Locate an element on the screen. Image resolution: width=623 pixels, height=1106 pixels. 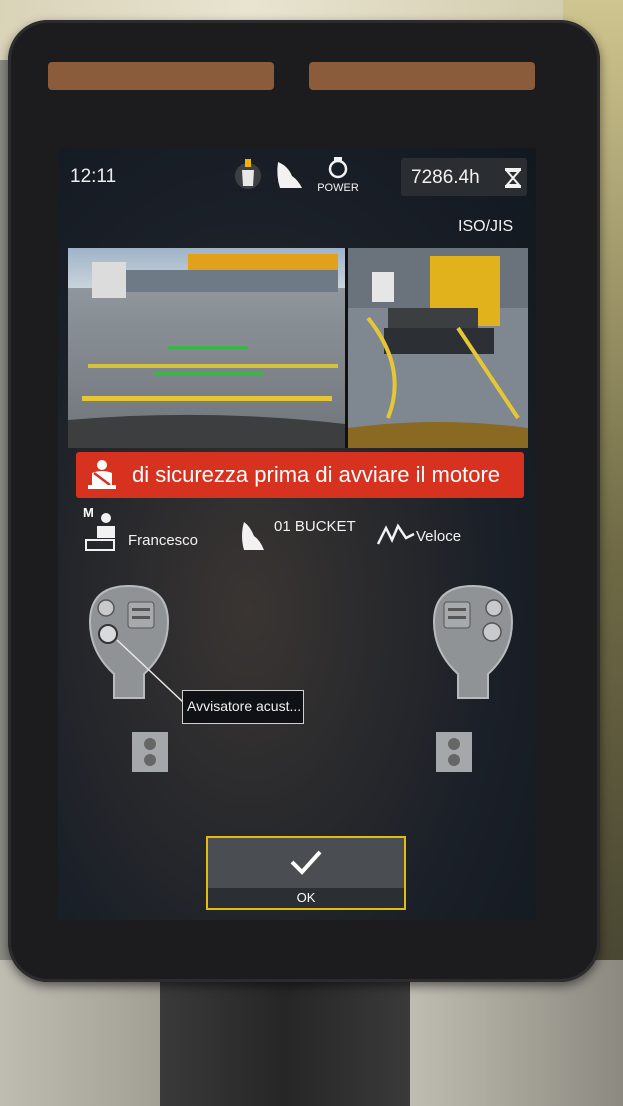
seatbelt-icon is located at coordinates (102, 474).